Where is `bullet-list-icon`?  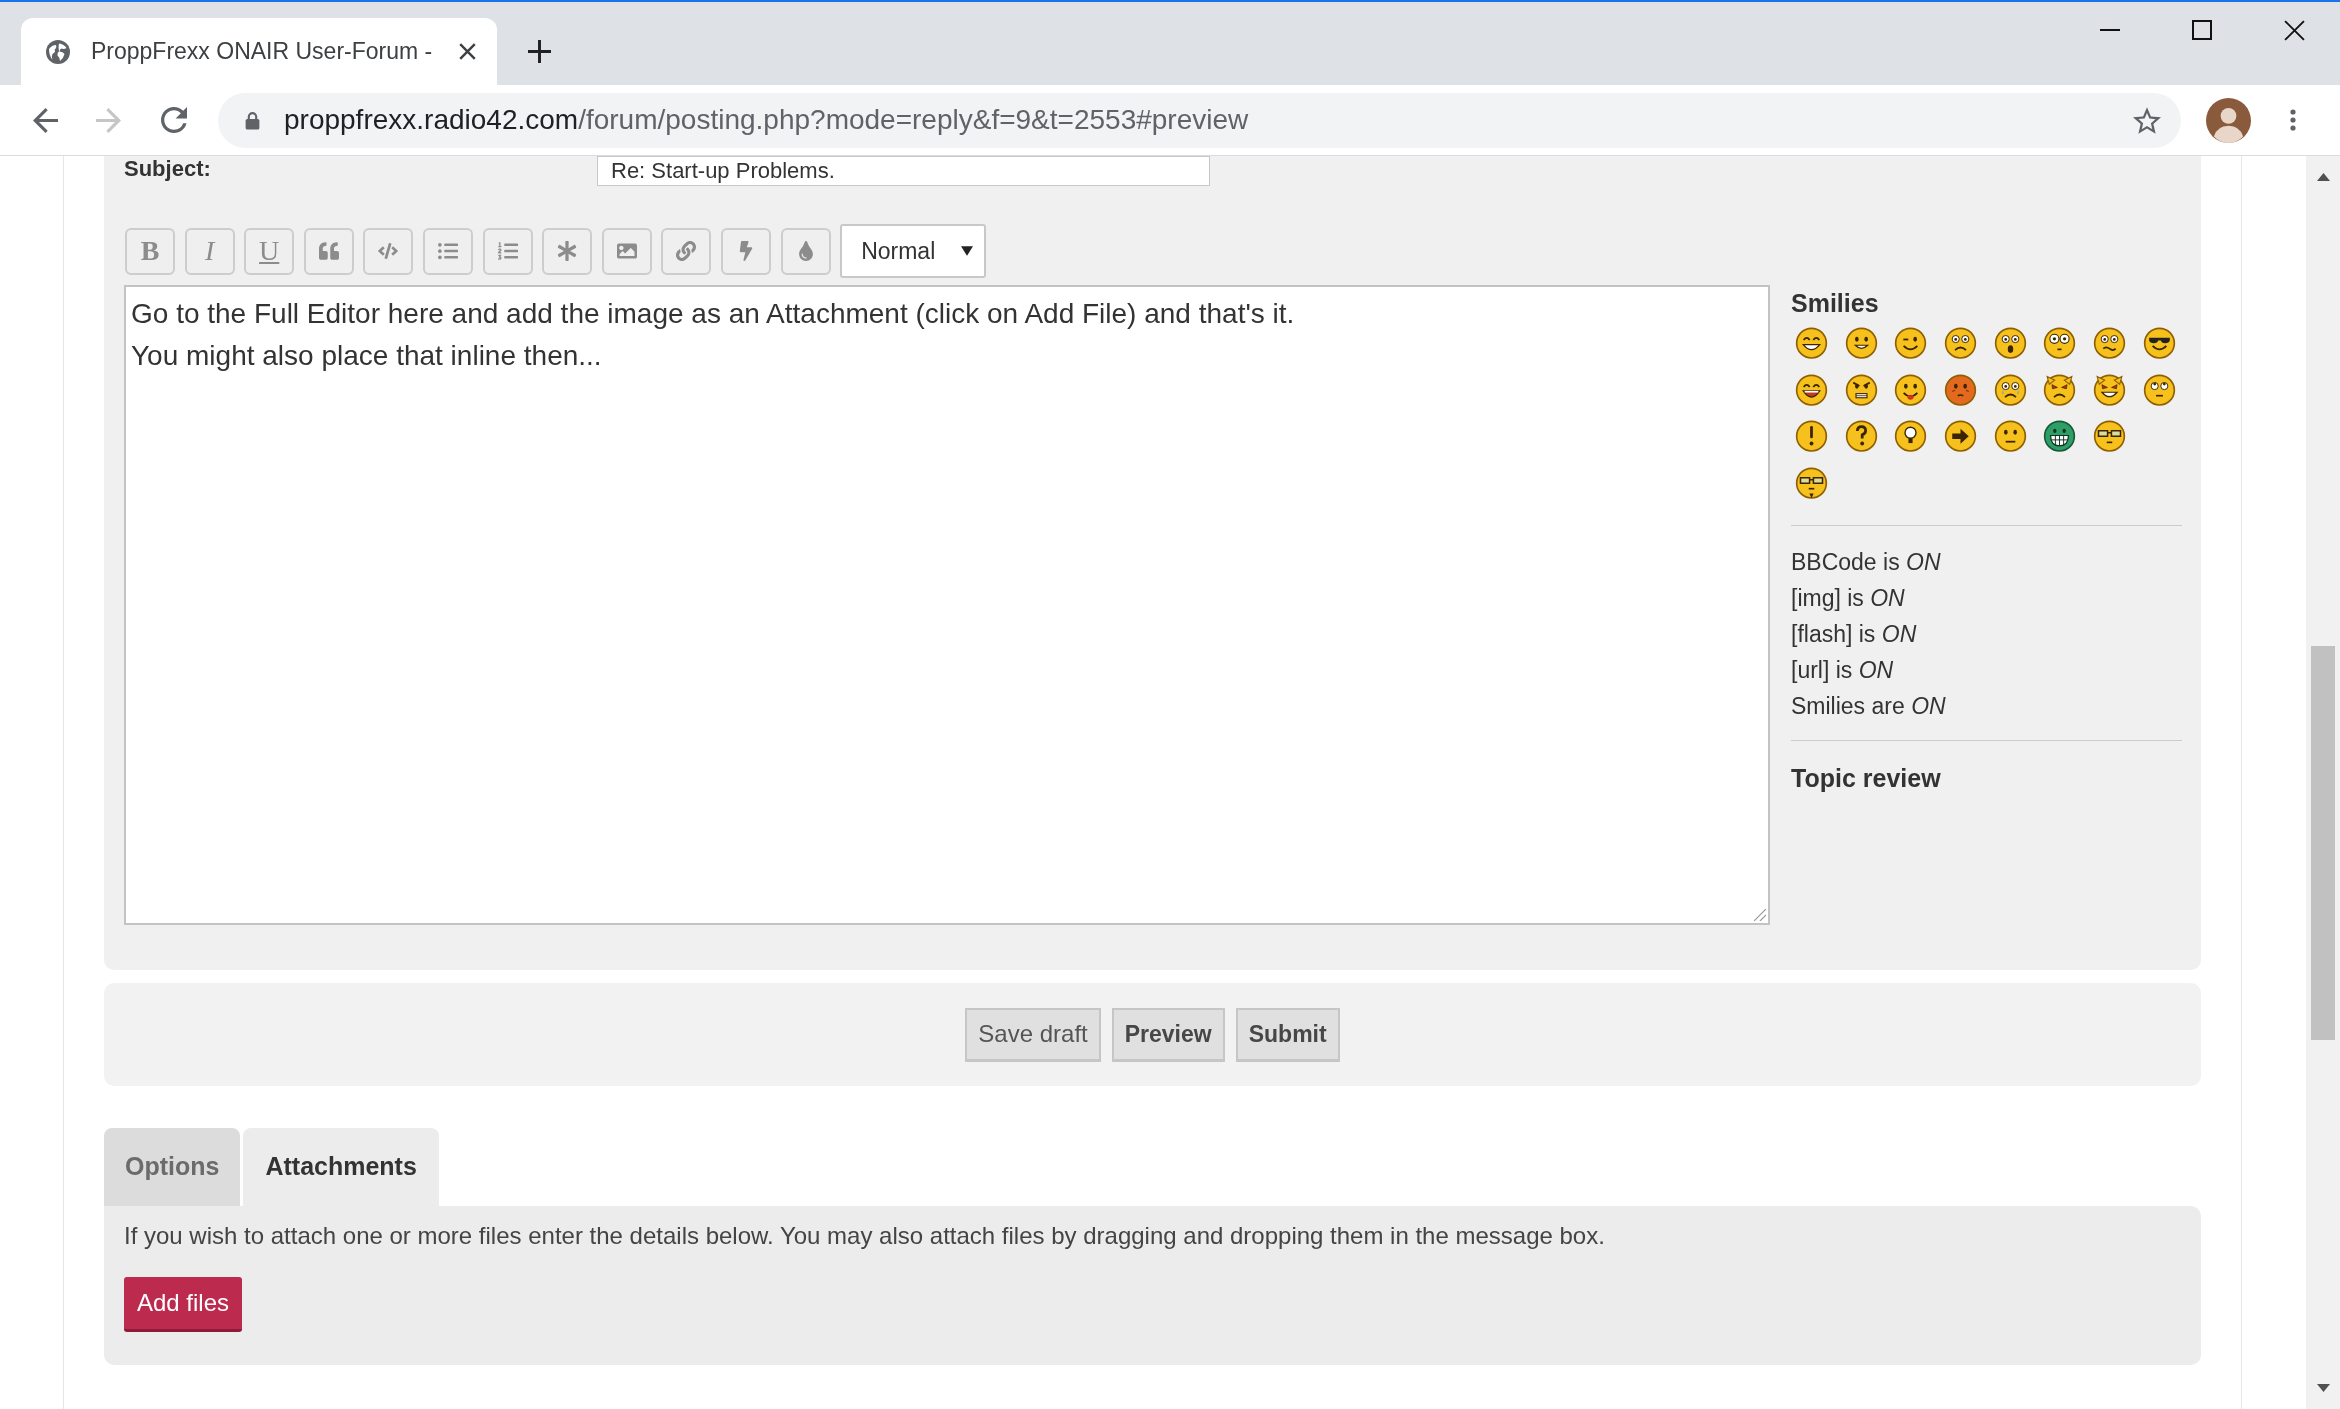 bullet-list-icon is located at coordinates (447, 251).